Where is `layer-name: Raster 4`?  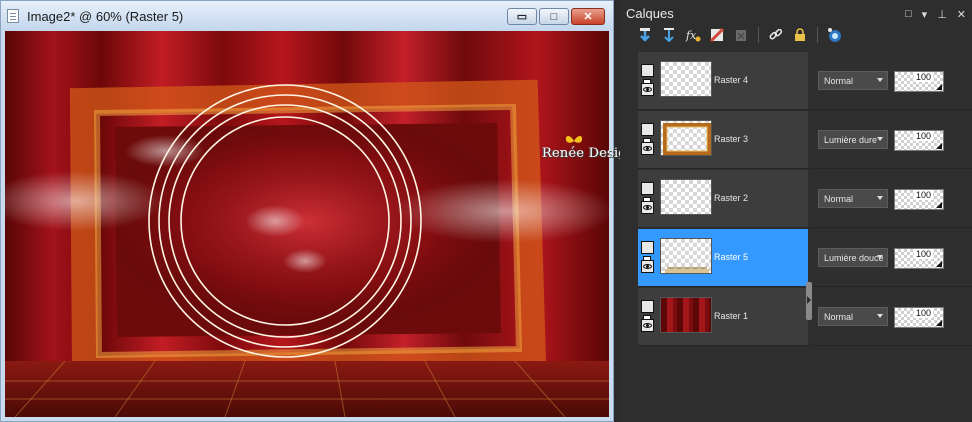 layer-name: Raster 4 is located at coordinates (731, 80).